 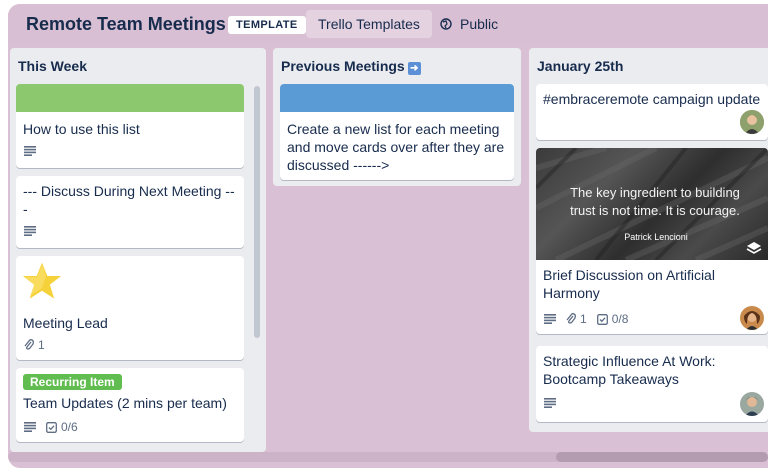 What do you see at coordinates (414, 68) in the screenshot?
I see `arrow-right-icon: ➜` at bounding box center [414, 68].